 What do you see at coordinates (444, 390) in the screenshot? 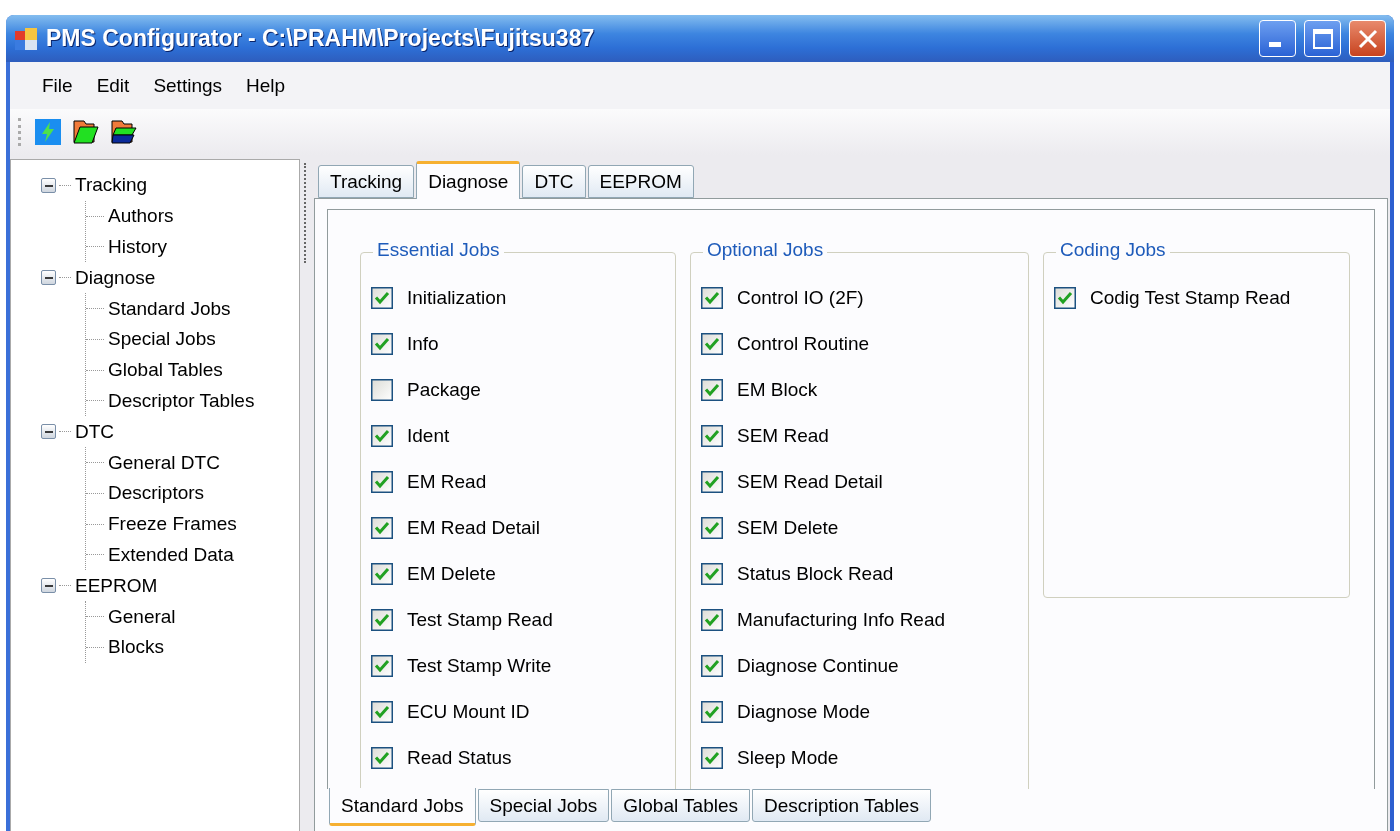
I see `checkbox-label: Package` at bounding box center [444, 390].